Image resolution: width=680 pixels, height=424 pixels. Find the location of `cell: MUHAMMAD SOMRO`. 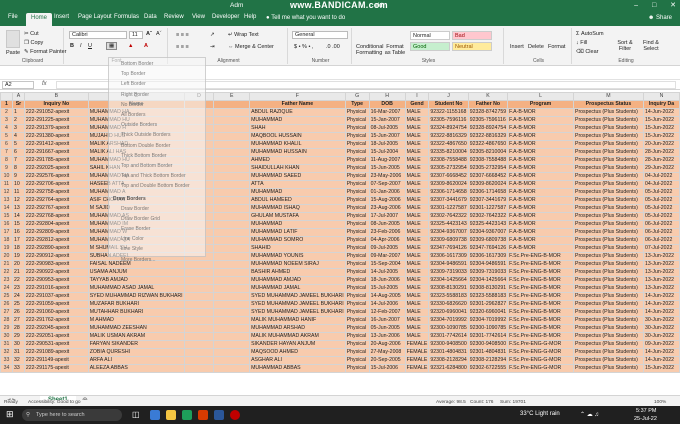

cell: MUHAMMAD SOMRO is located at coordinates (297, 240).